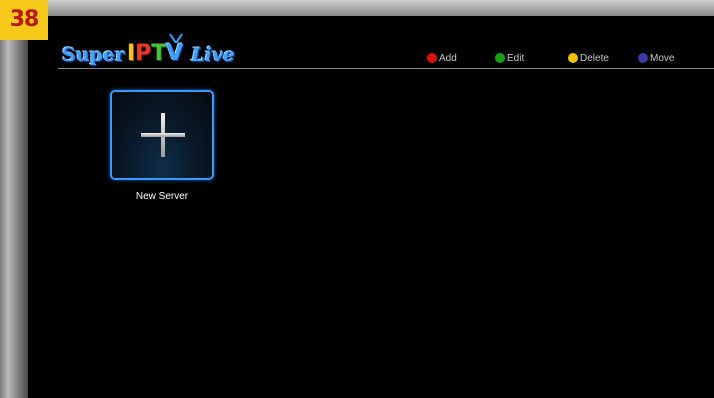 This screenshot has height=398, width=714. Describe the element at coordinates (131, 53) in the screenshot. I see `logo-letter-i: I` at that location.